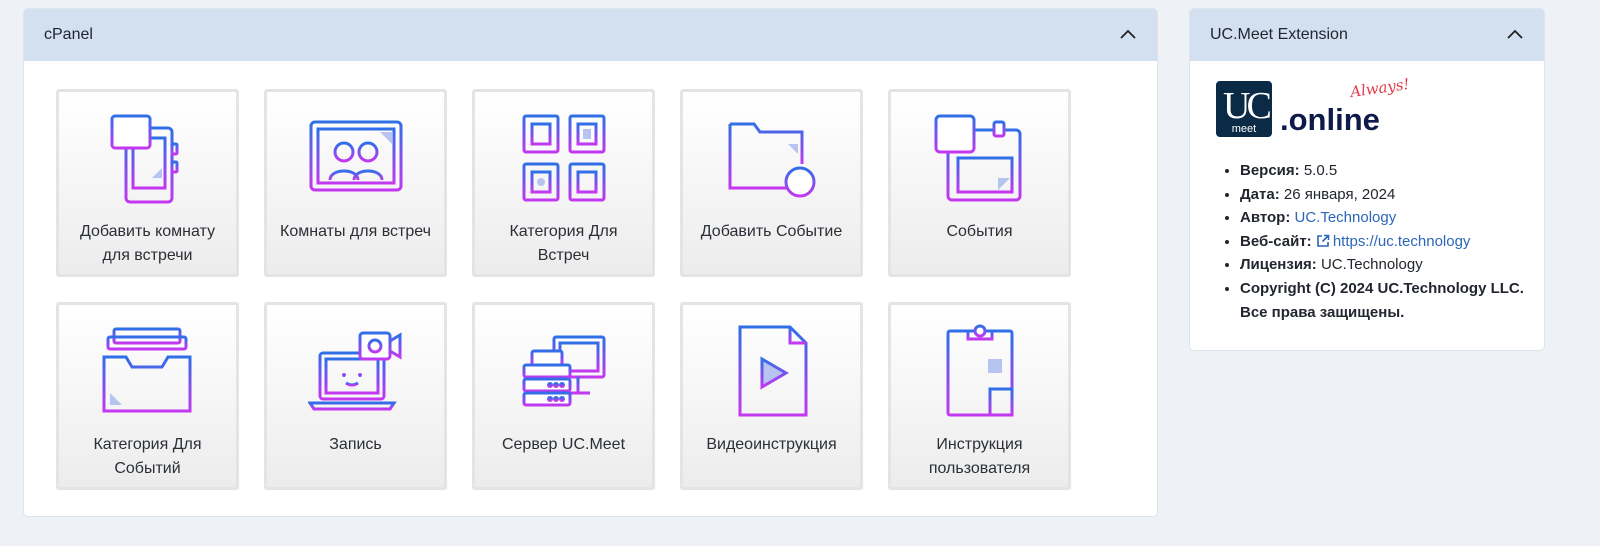 This screenshot has width=1600, height=546. What do you see at coordinates (68, 34) in the screenshot?
I see `cpanel-title: cPanel` at bounding box center [68, 34].